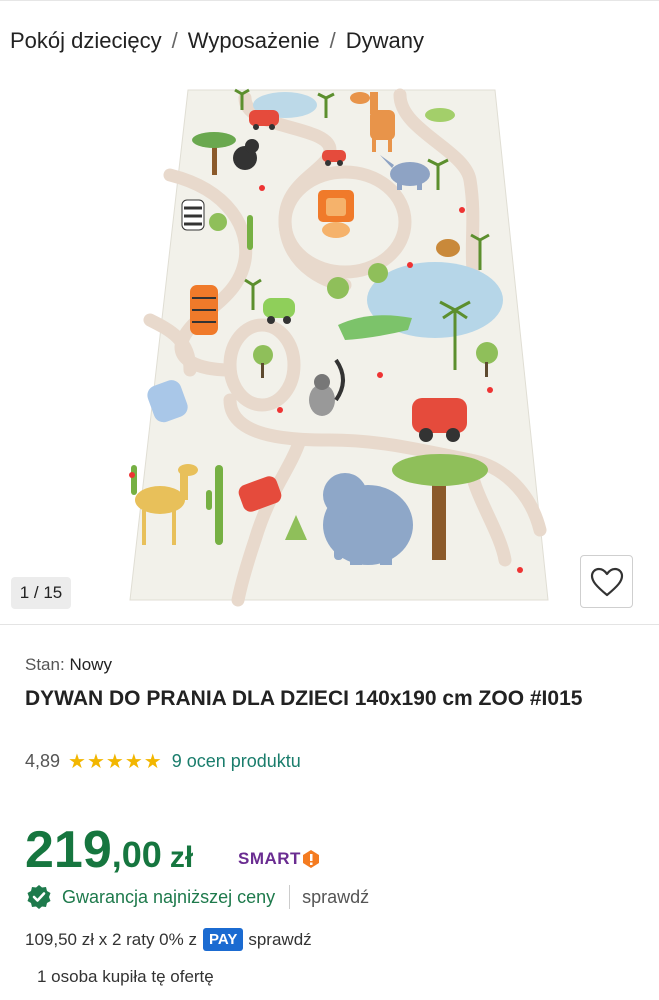  Describe the element at coordinates (310, 859) in the screenshot. I see `smart-exclamation-icon` at that location.